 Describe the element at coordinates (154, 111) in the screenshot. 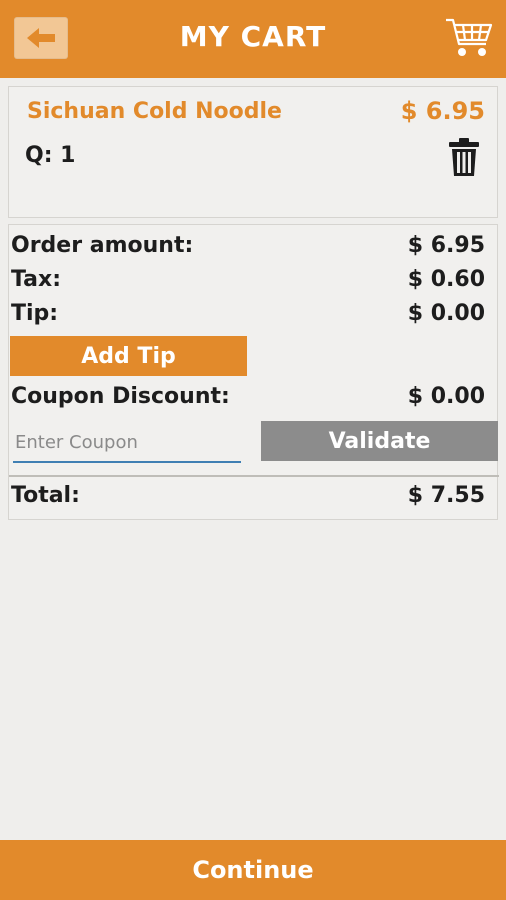

I see `item-name: Sichuan Cold Noodle` at that location.